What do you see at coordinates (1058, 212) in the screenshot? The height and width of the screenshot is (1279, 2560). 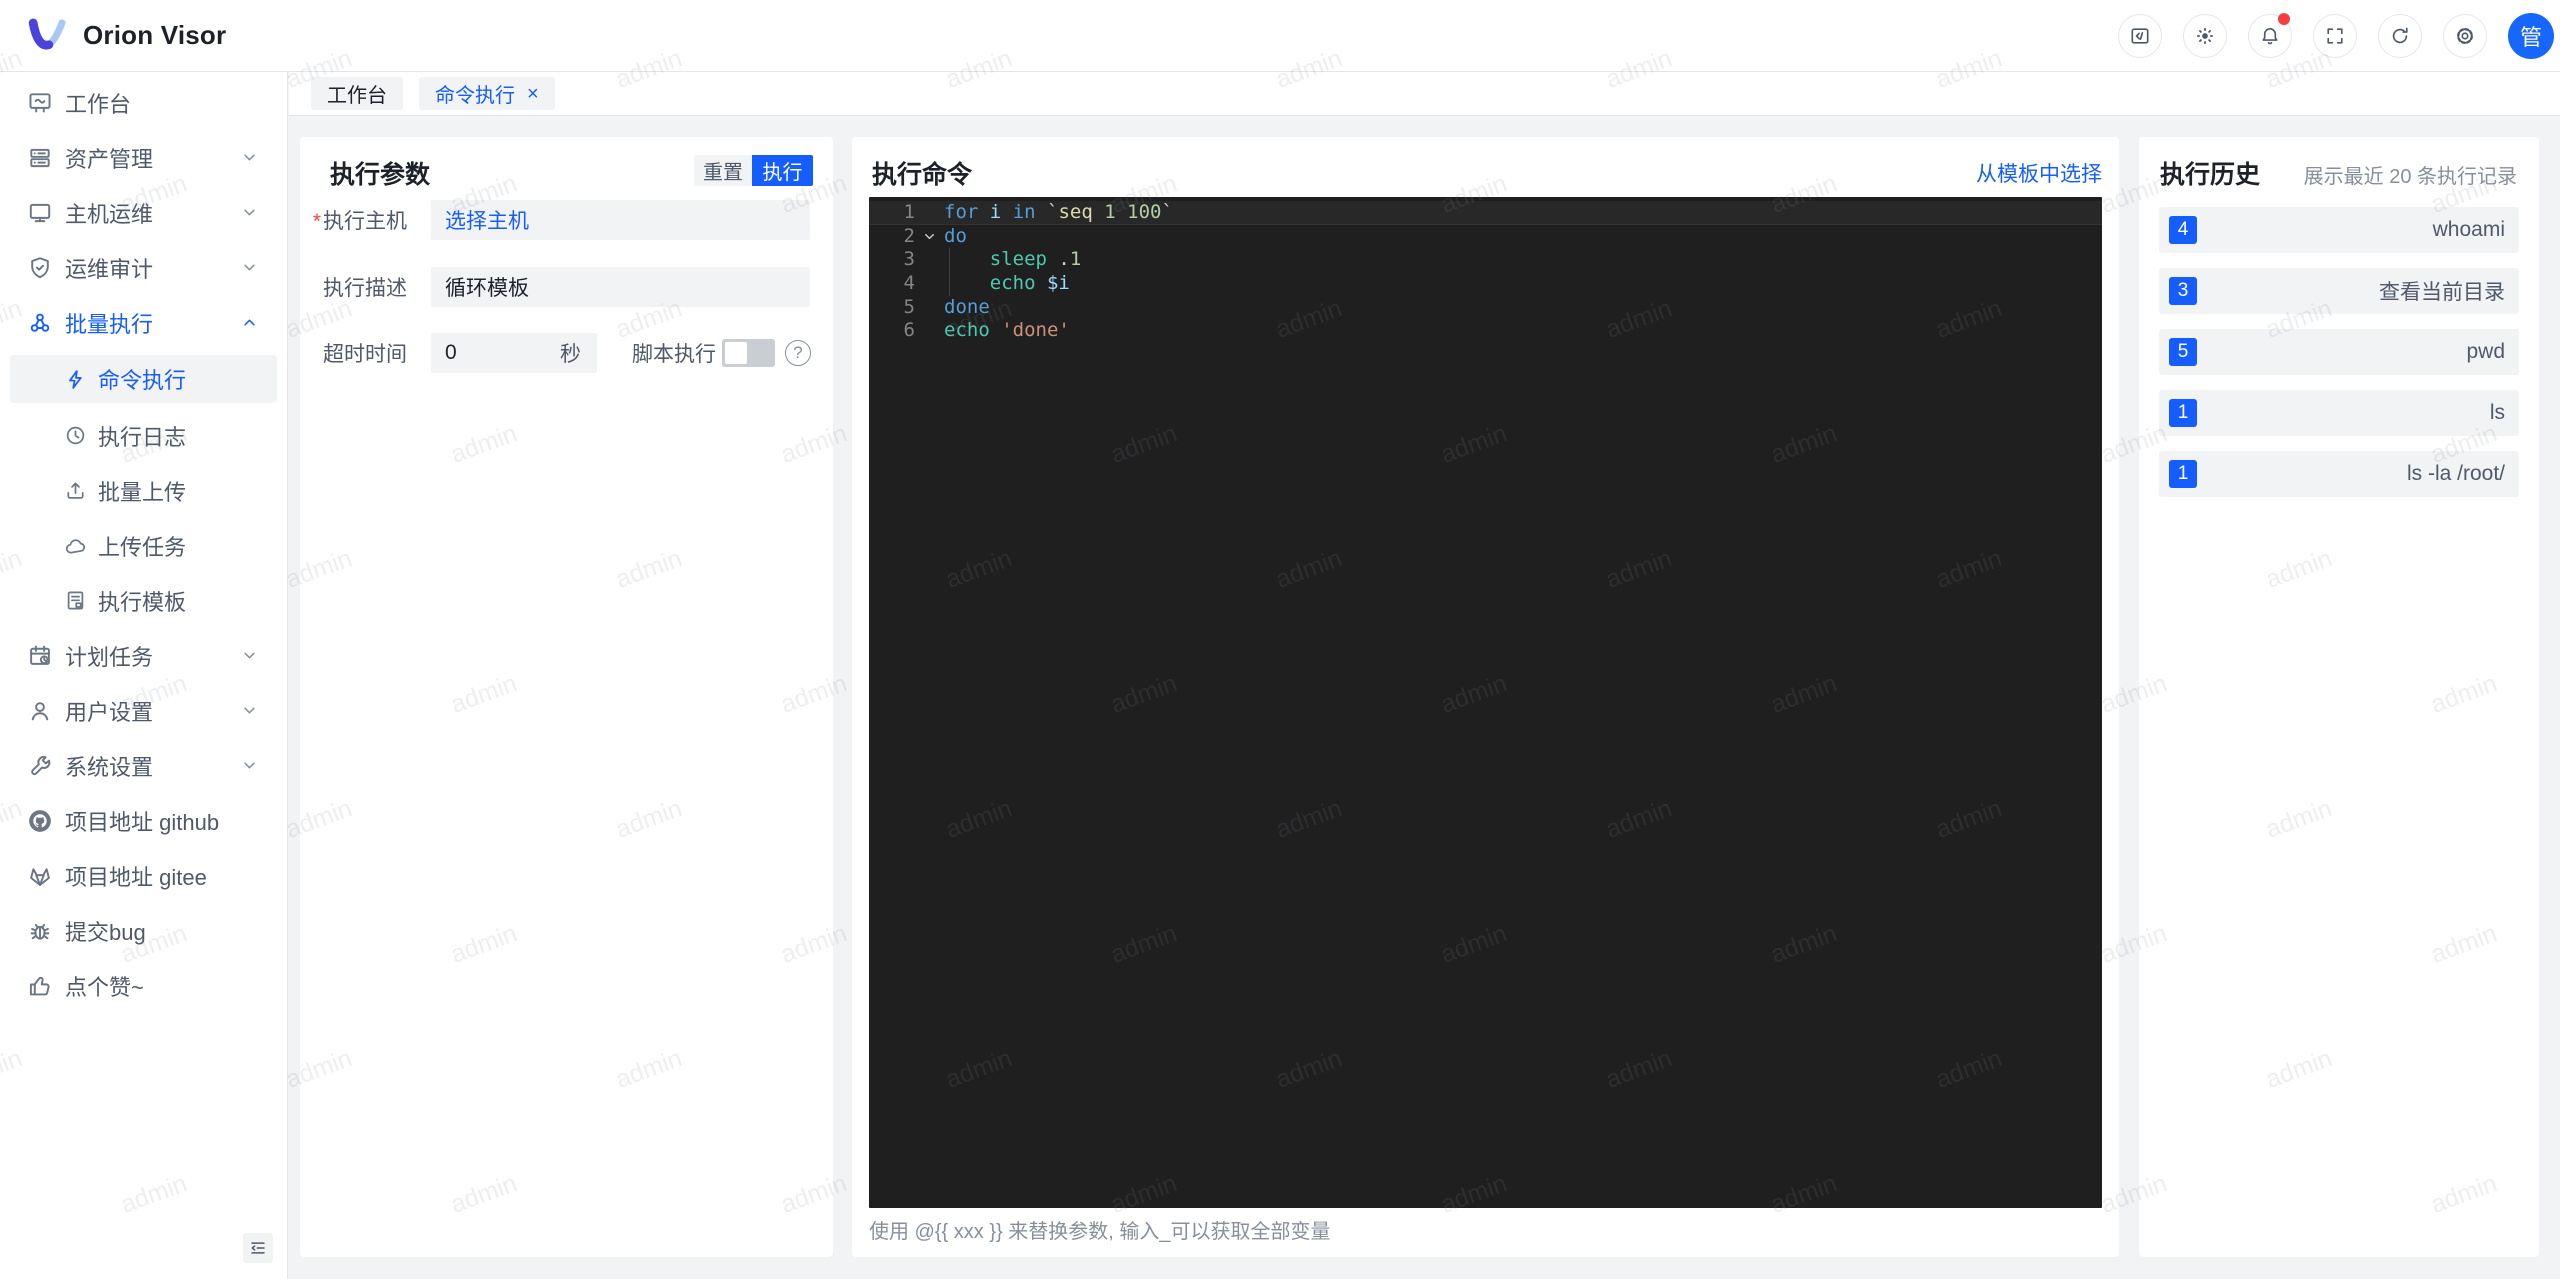 I see `code-text: for i in `seq 1 100`` at bounding box center [1058, 212].